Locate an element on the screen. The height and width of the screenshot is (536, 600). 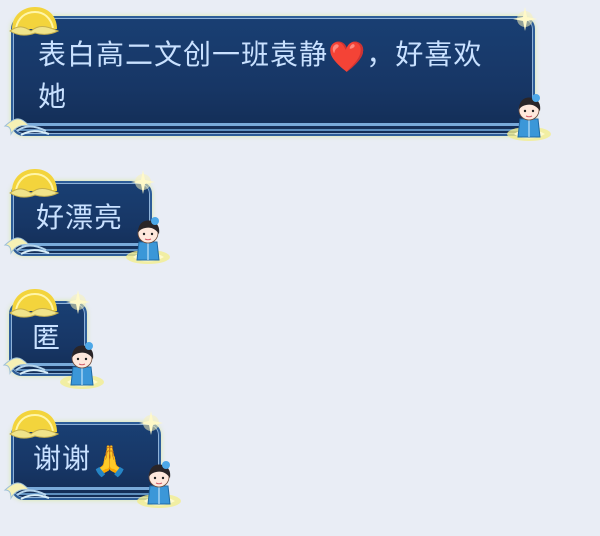
chat-message-3: 匿 is located at coordinates (60, 334).